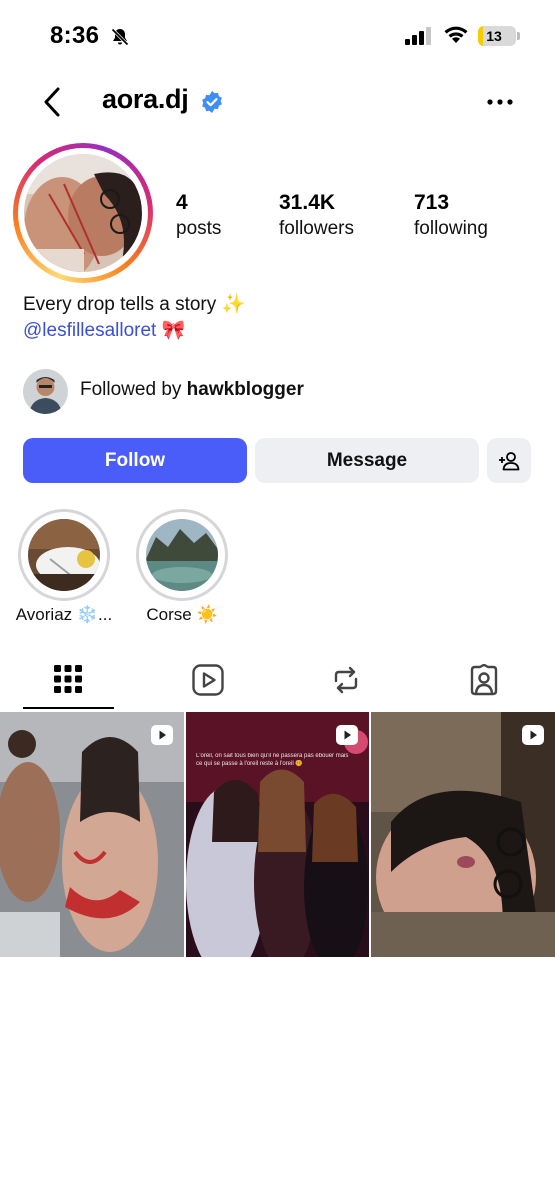 Image resolution: width=555 pixels, height=1200 pixels. I want to click on active-tab-indicator, so click(68, 708).